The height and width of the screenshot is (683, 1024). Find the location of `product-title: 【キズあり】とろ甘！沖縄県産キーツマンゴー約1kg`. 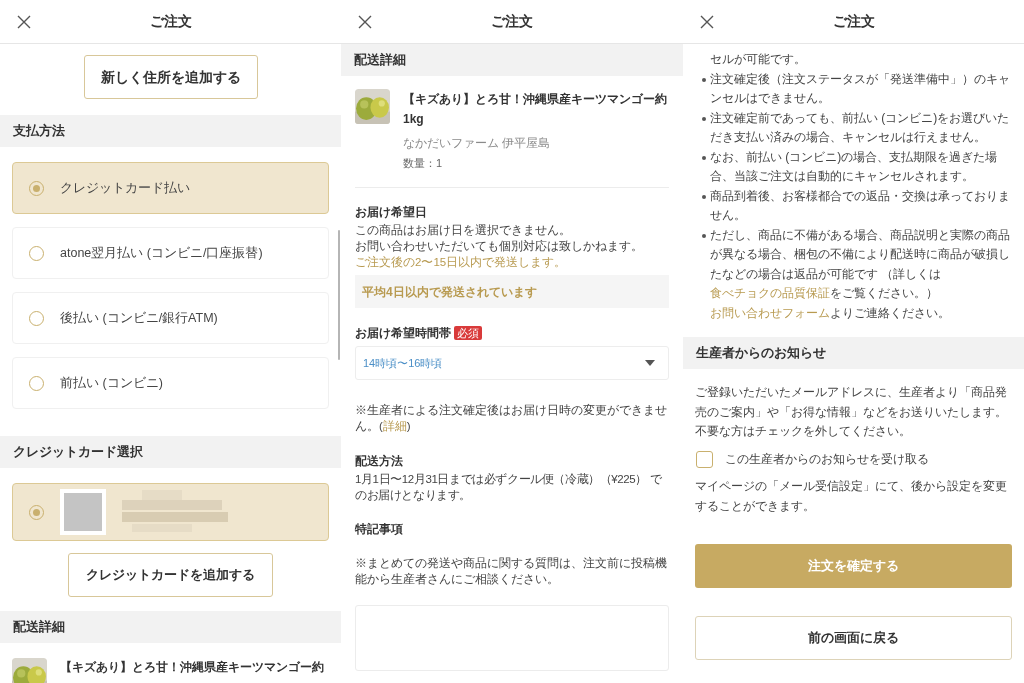

product-title: 【キズあり】とろ甘！沖縄県産キーツマンゴー約1kg is located at coordinates (535, 109).